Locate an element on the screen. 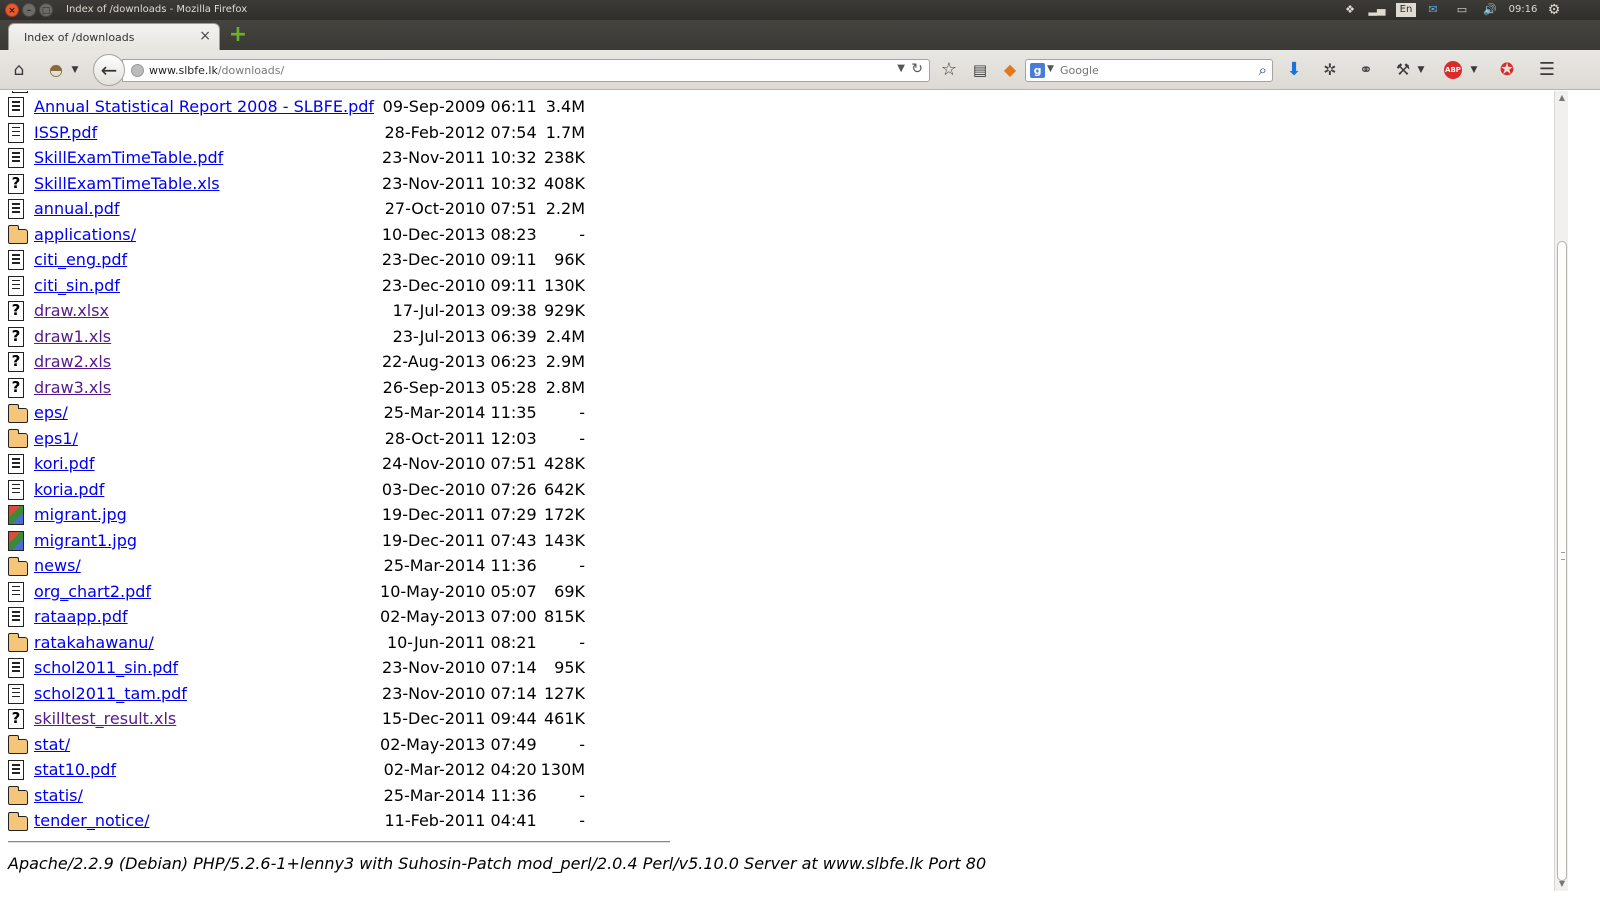 Image resolution: width=1600 pixels, height=900 pixels. new-tab-button: + is located at coordinates (238, 35).